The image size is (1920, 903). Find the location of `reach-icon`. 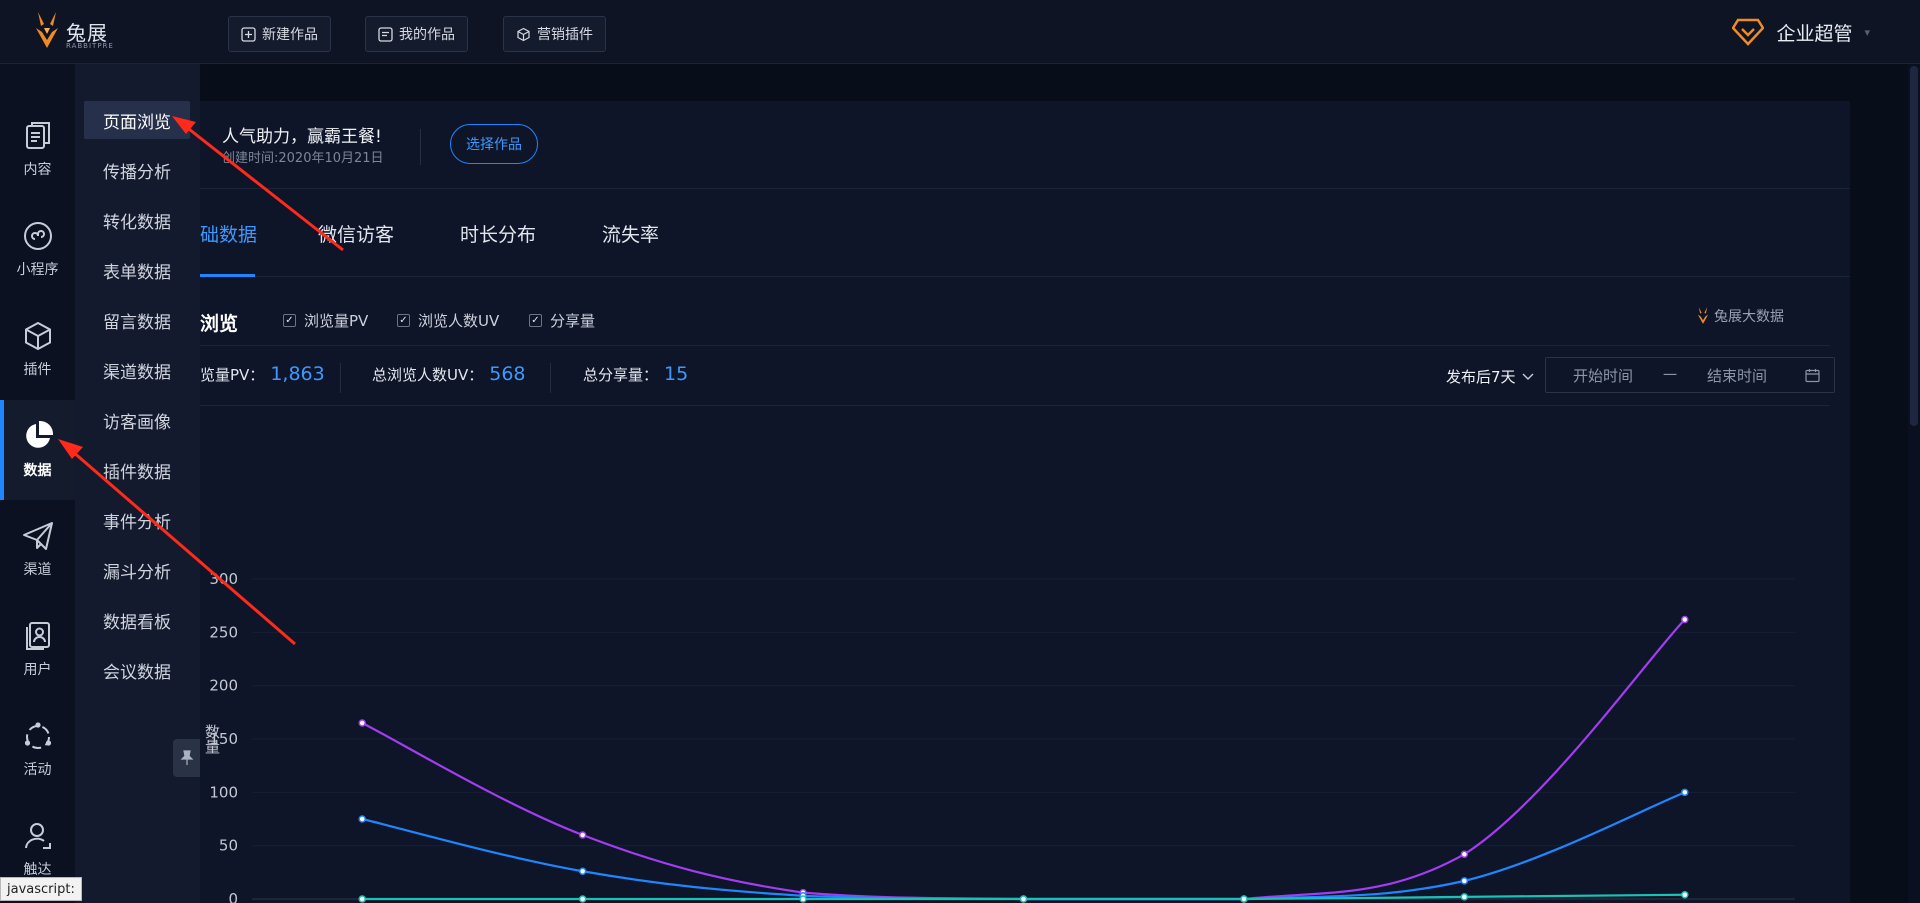

reach-icon is located at coordinates (37, 836).